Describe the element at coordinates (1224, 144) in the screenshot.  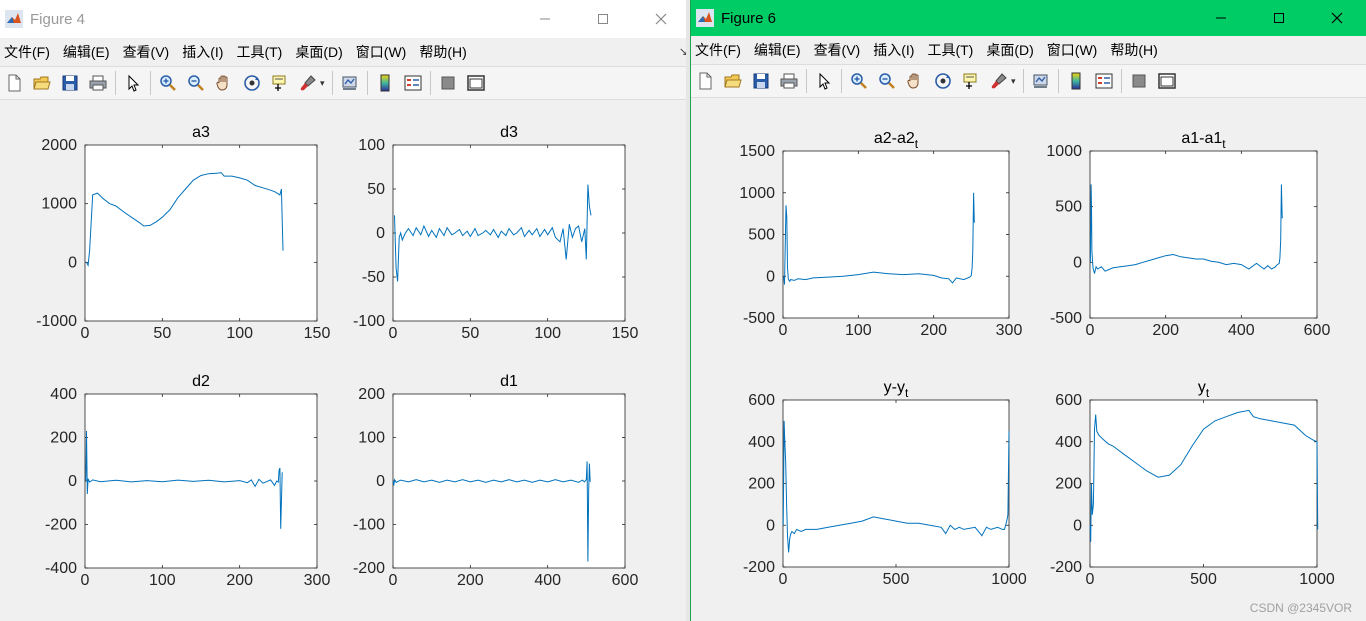
I see `chart-title-subscript: t` at that location.